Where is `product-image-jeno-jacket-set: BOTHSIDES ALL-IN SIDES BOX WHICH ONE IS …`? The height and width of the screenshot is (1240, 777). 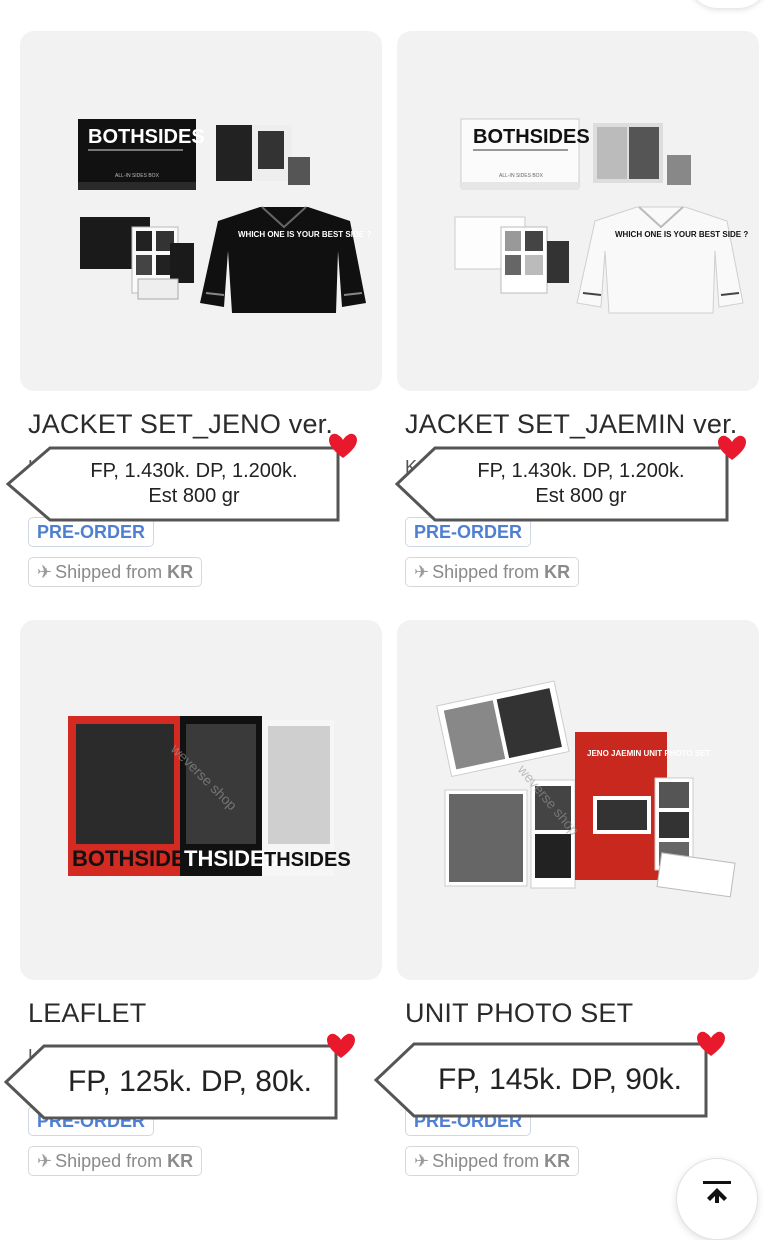
product-image-jeno-jacket-set: BOTHSIDES ALL-IN SIDES BOX WHICH ONE IS … is located at coordinates (201, 211).